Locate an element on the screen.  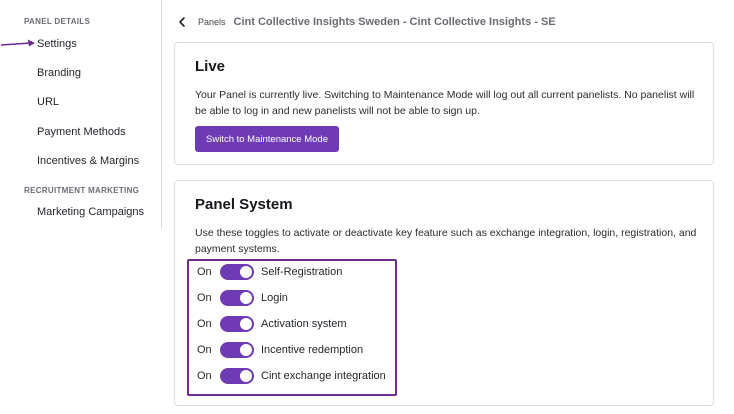
activation-system-toggle is located at coordinates (237, 324).